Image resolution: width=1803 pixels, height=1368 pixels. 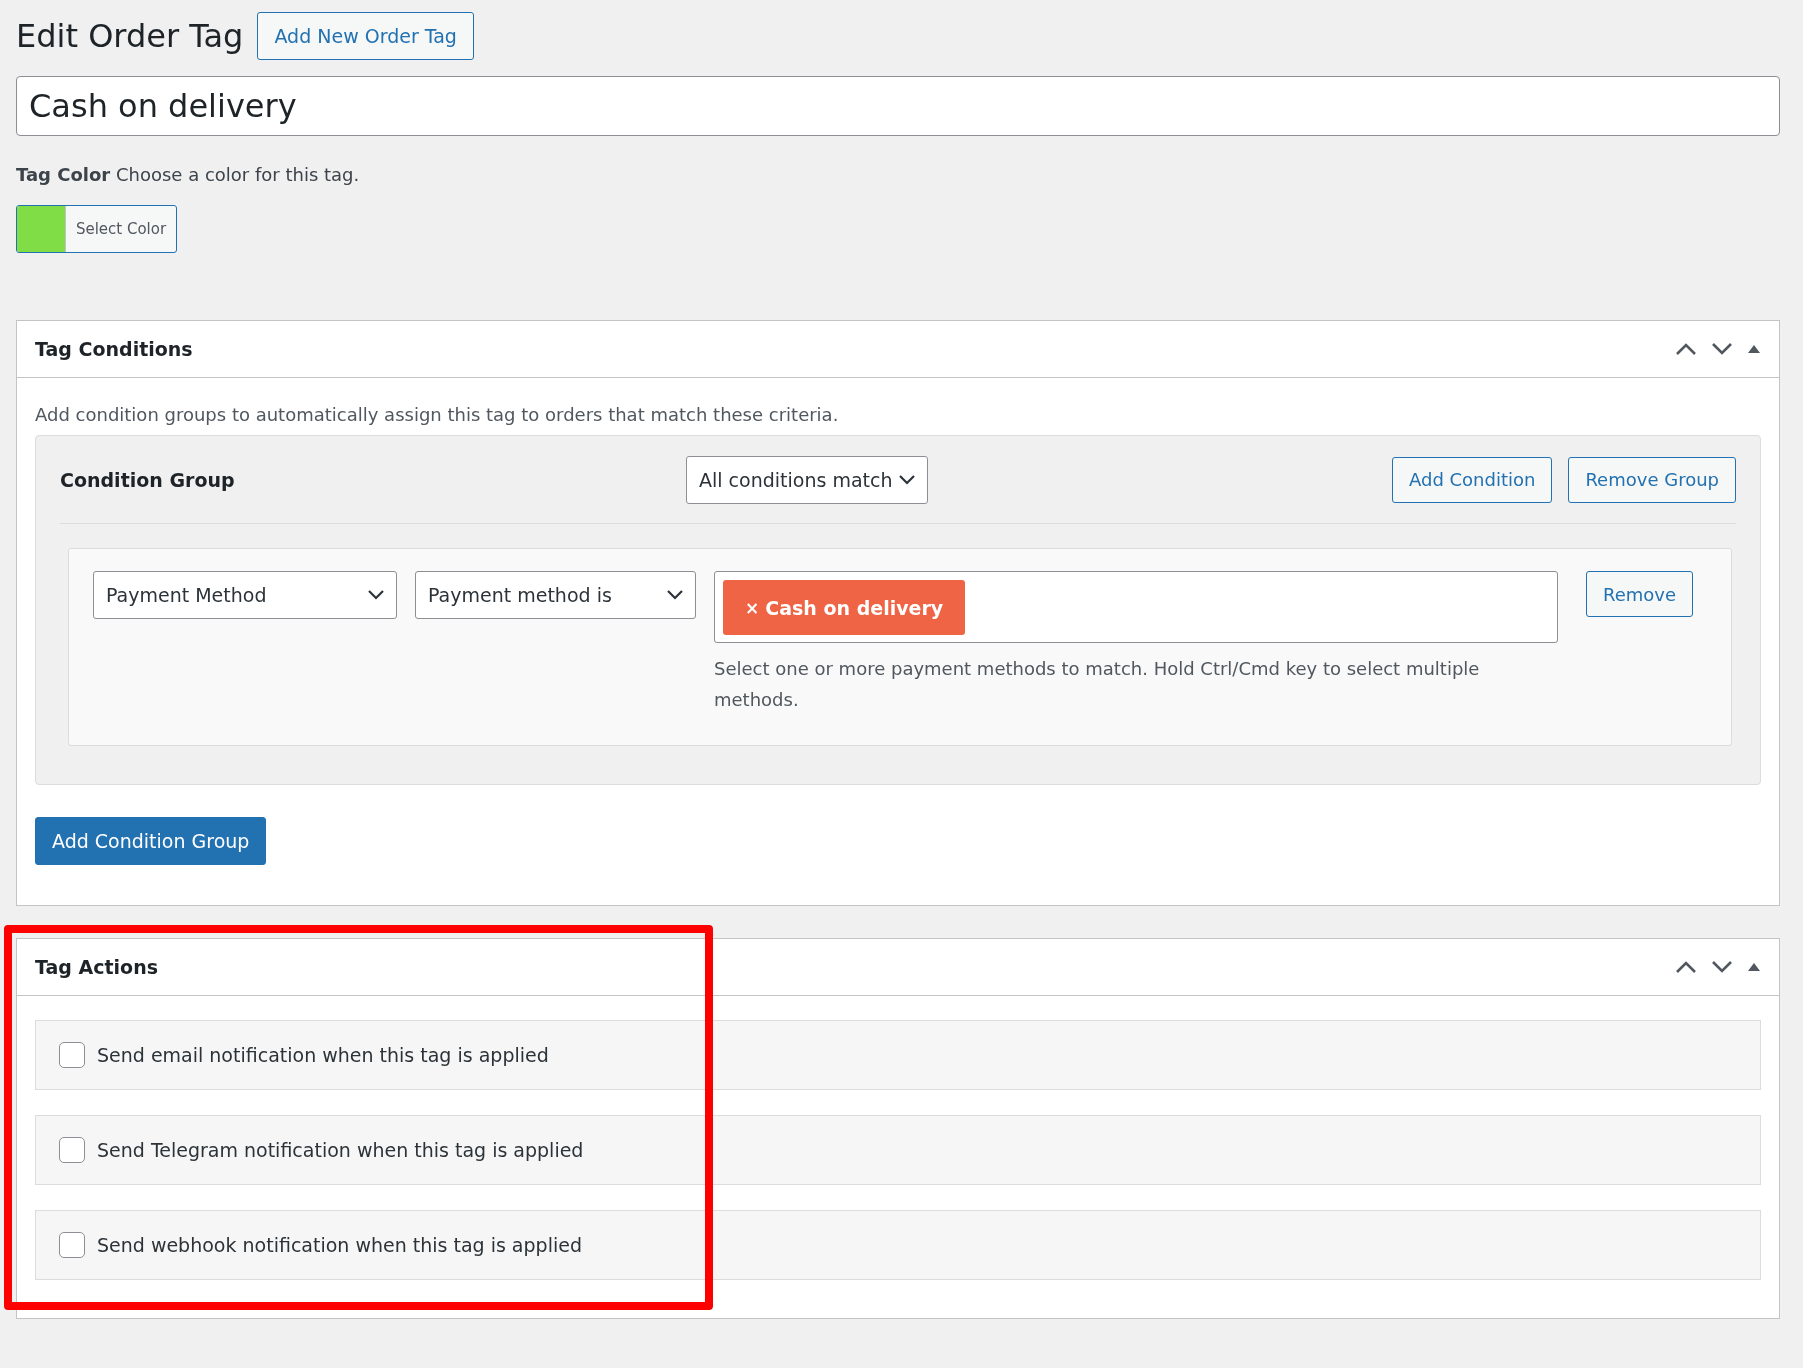 I want to click on action-option-row: Send webhook notification when this tag is applied, so click(x=898, y=1245).